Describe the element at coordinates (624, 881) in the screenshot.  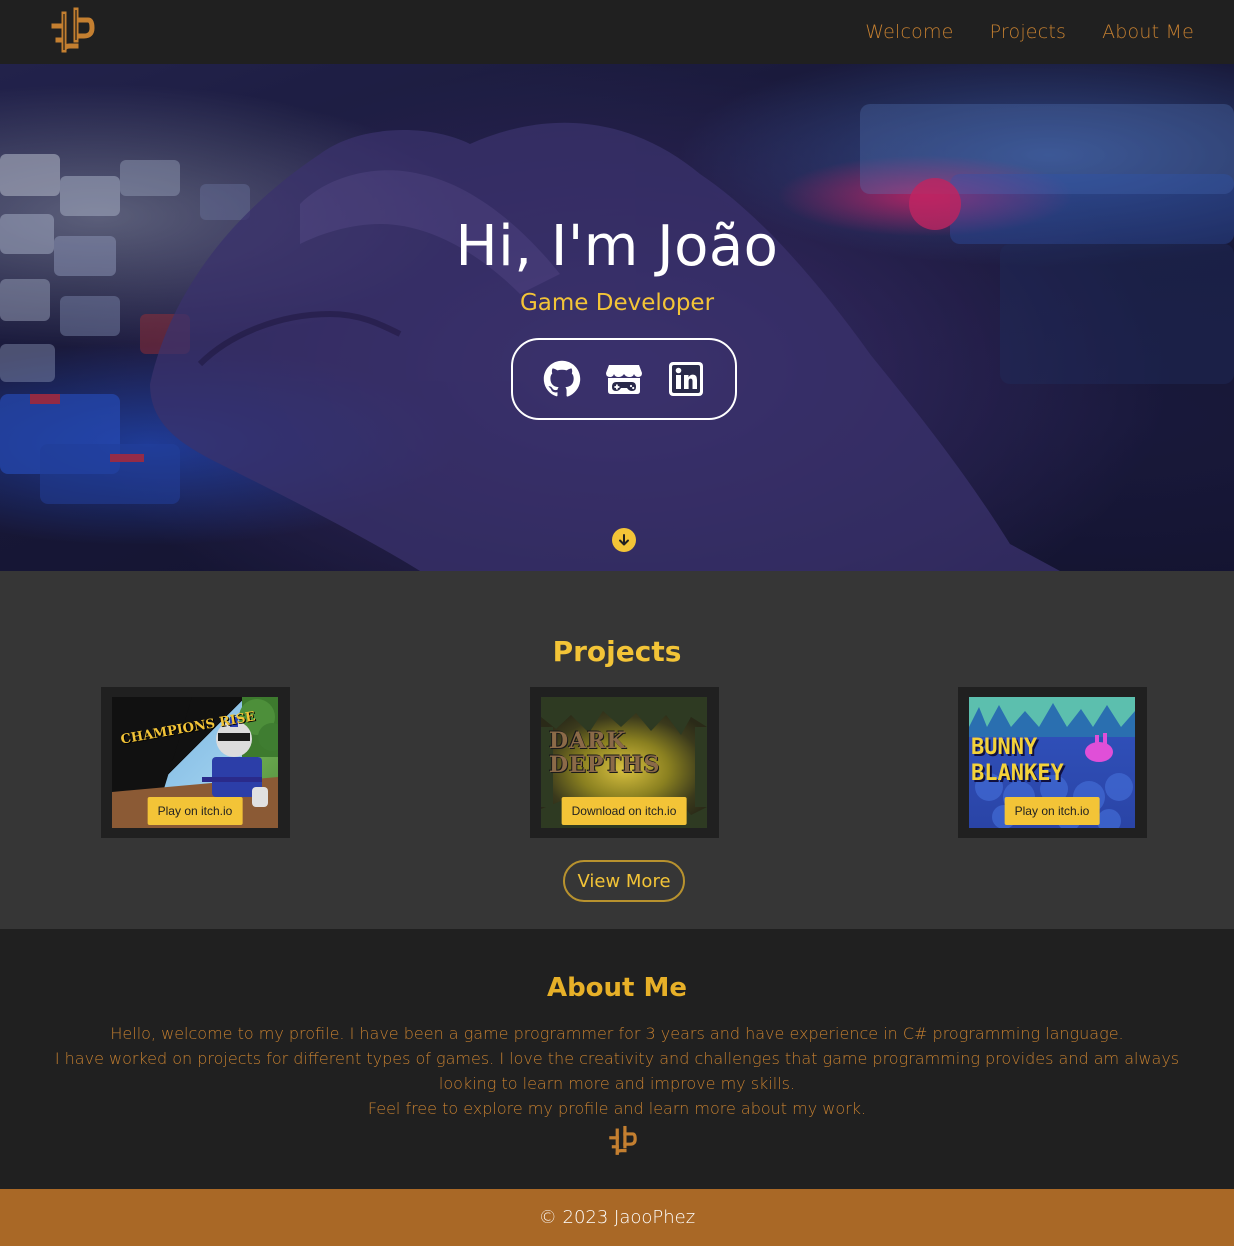
I see `view-more-button: View More` at that location.